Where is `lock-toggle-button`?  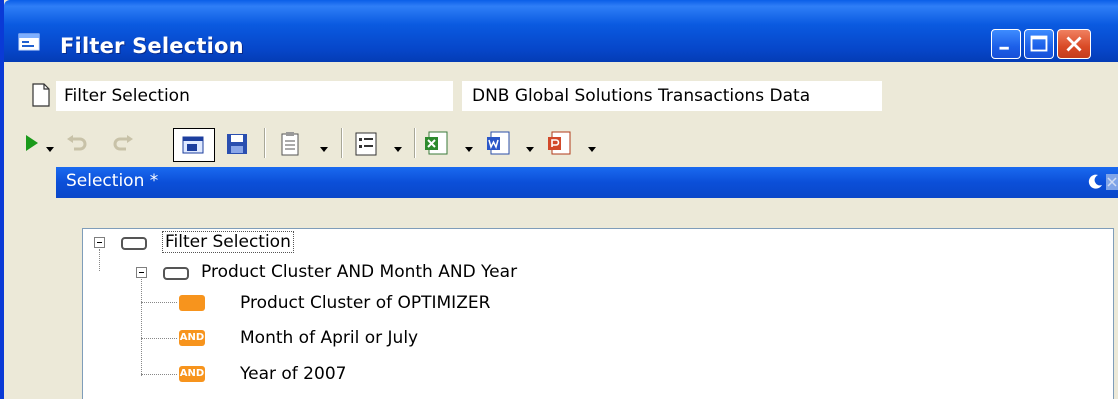
lock-toggle-button is located at coordinates (194, 145).